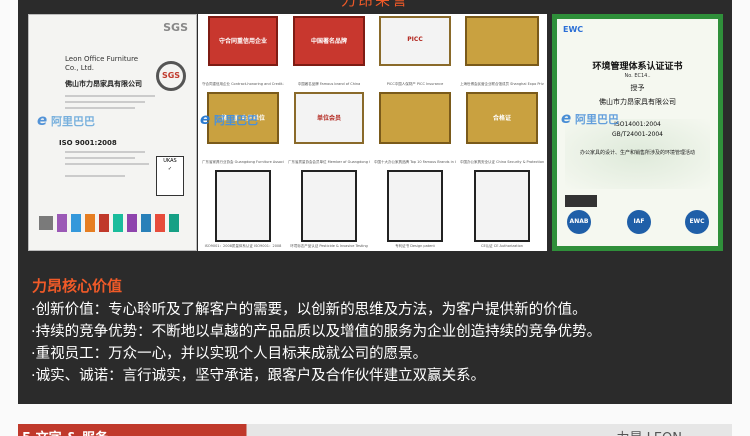 The image size is (750, 436). I want to click on anab-seal-icon: ANAB, so click(579, 222).